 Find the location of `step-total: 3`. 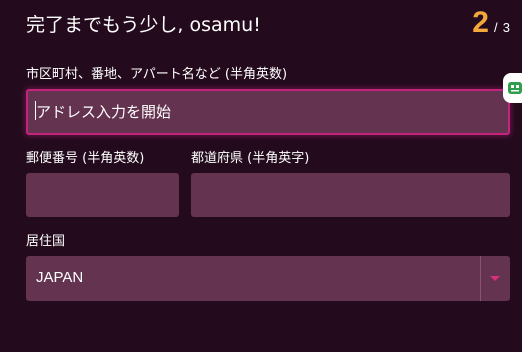

step-total: 3 is located at coordinates (506, 27).